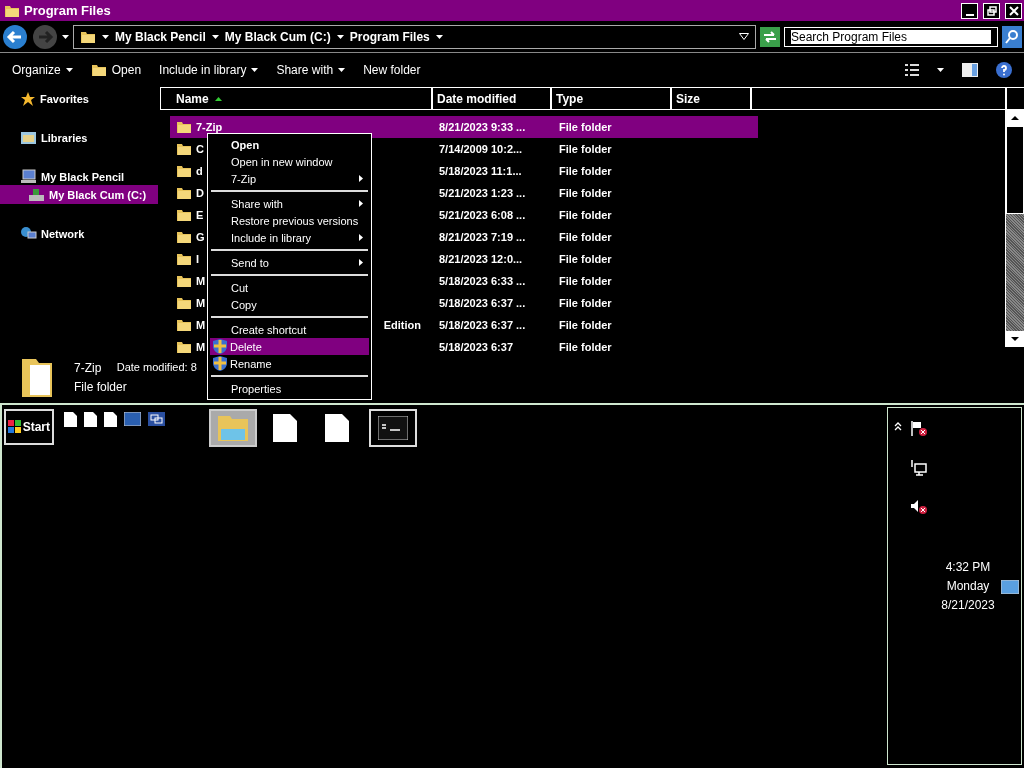 The height and width of the screenshot is (768, 1024). What do you see at coordinates (28, 176) in the screenshot?
I see `computer-icon` at bounding box center [28, 176].